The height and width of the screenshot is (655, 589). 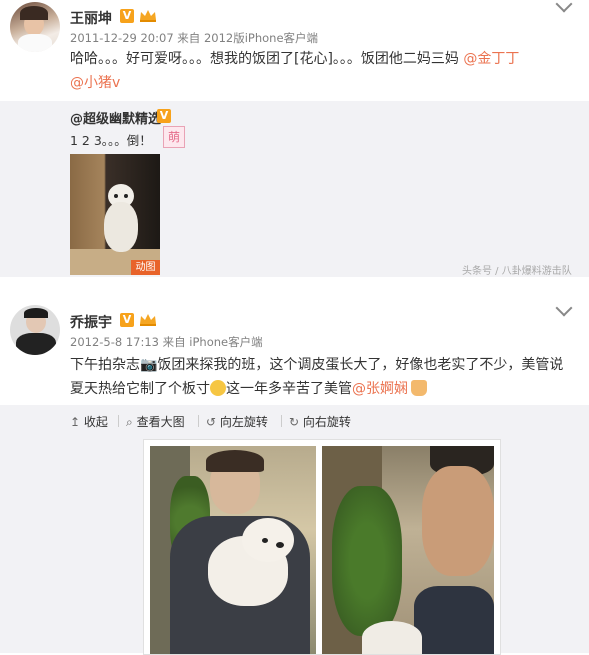 I want to click on mention-jindingding: @金丁丁, so click(x=491, y=59).